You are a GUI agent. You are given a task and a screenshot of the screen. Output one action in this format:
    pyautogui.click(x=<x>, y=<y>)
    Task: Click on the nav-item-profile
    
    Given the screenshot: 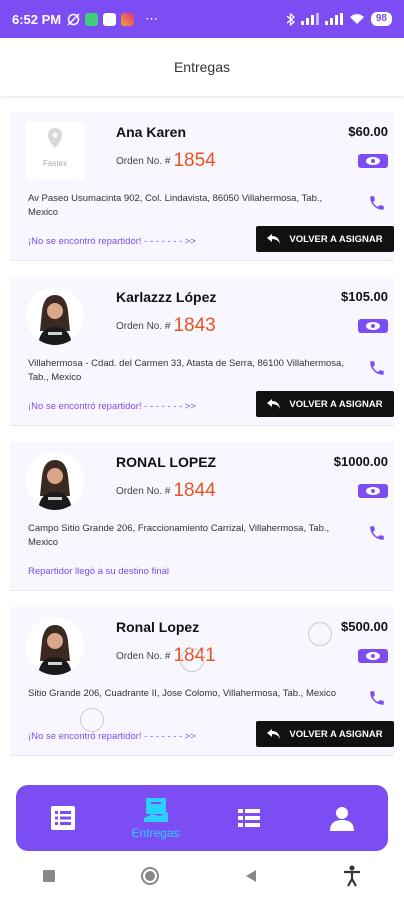 What is the action you would take?
    pyautogui.click(x=342, y=818)
    